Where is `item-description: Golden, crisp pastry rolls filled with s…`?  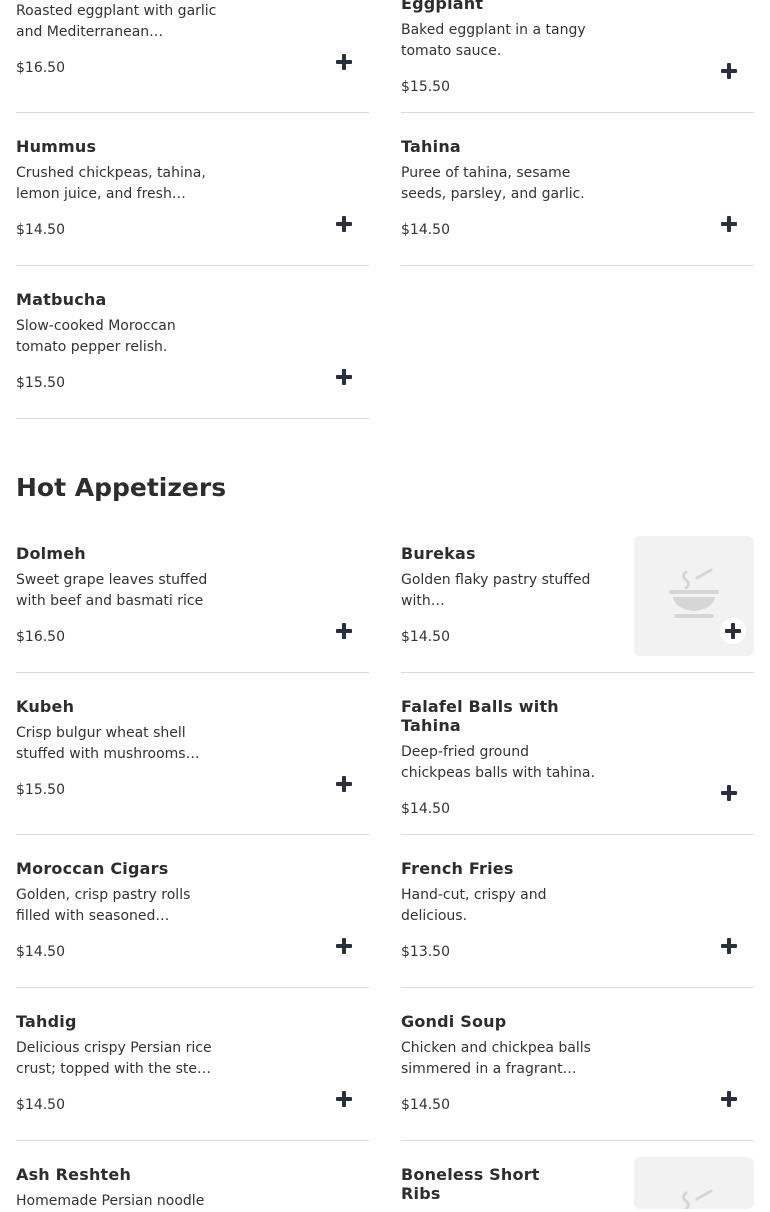 item-description: Golden, crisp pastry rolls filled with s… is located at coordinates (103, 905).